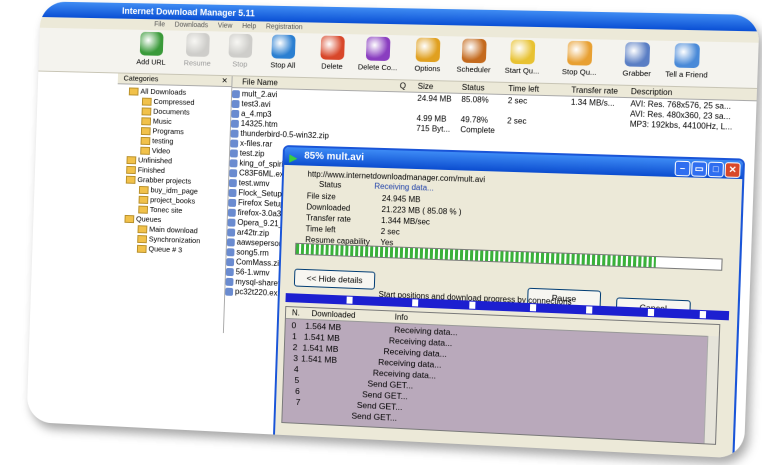 The image size is (762, 465). Describe the element at coordinates (166, 210) in the screenshot. I see `category-label: Tonec site` at that location.